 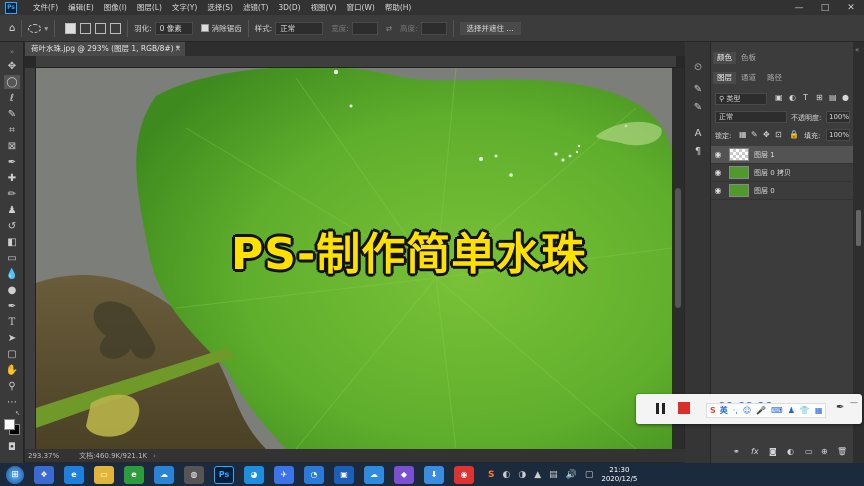 What do you see at coordinates (324, 7) in the screenshot?
I see `menu-view: 视图(V)` at bounding box center [324, 7].